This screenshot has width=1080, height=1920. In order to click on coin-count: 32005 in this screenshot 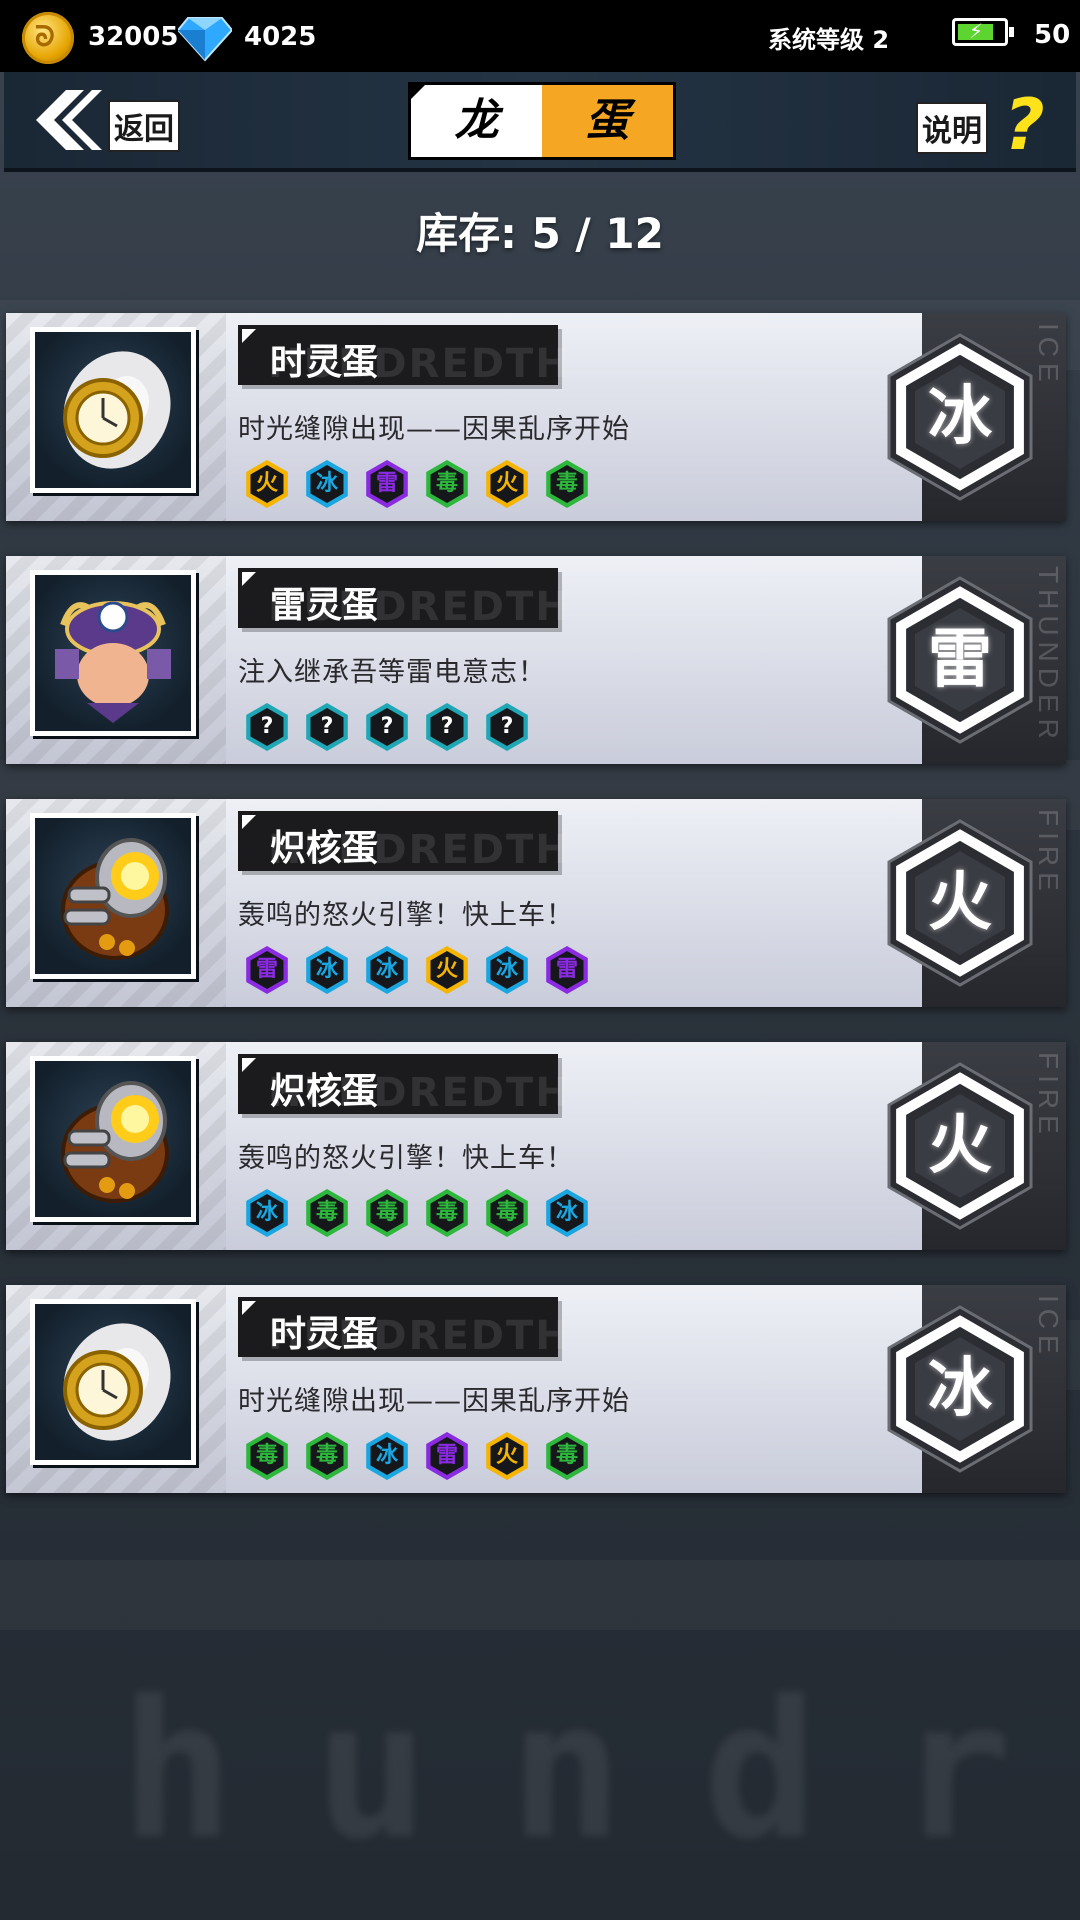, I will do `click(133, 37)`.